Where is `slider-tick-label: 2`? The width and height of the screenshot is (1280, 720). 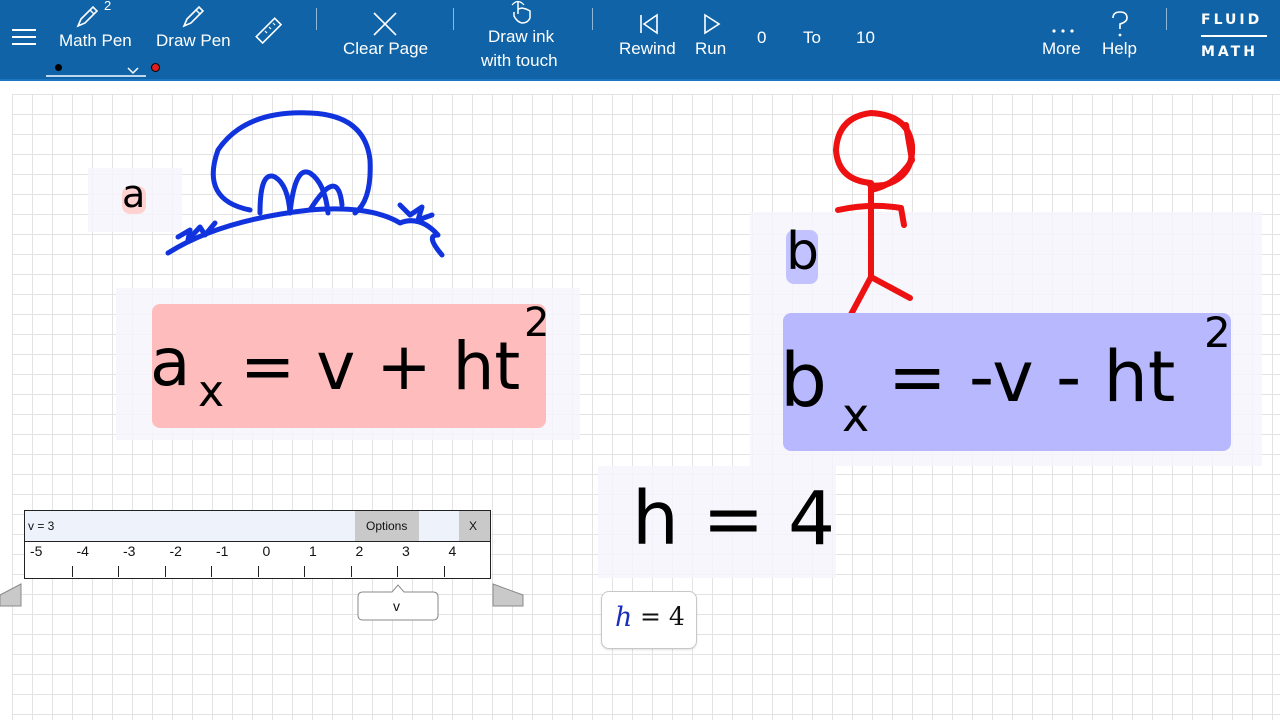
slider-tick-label: 2 is located at coordinates (359, 551).